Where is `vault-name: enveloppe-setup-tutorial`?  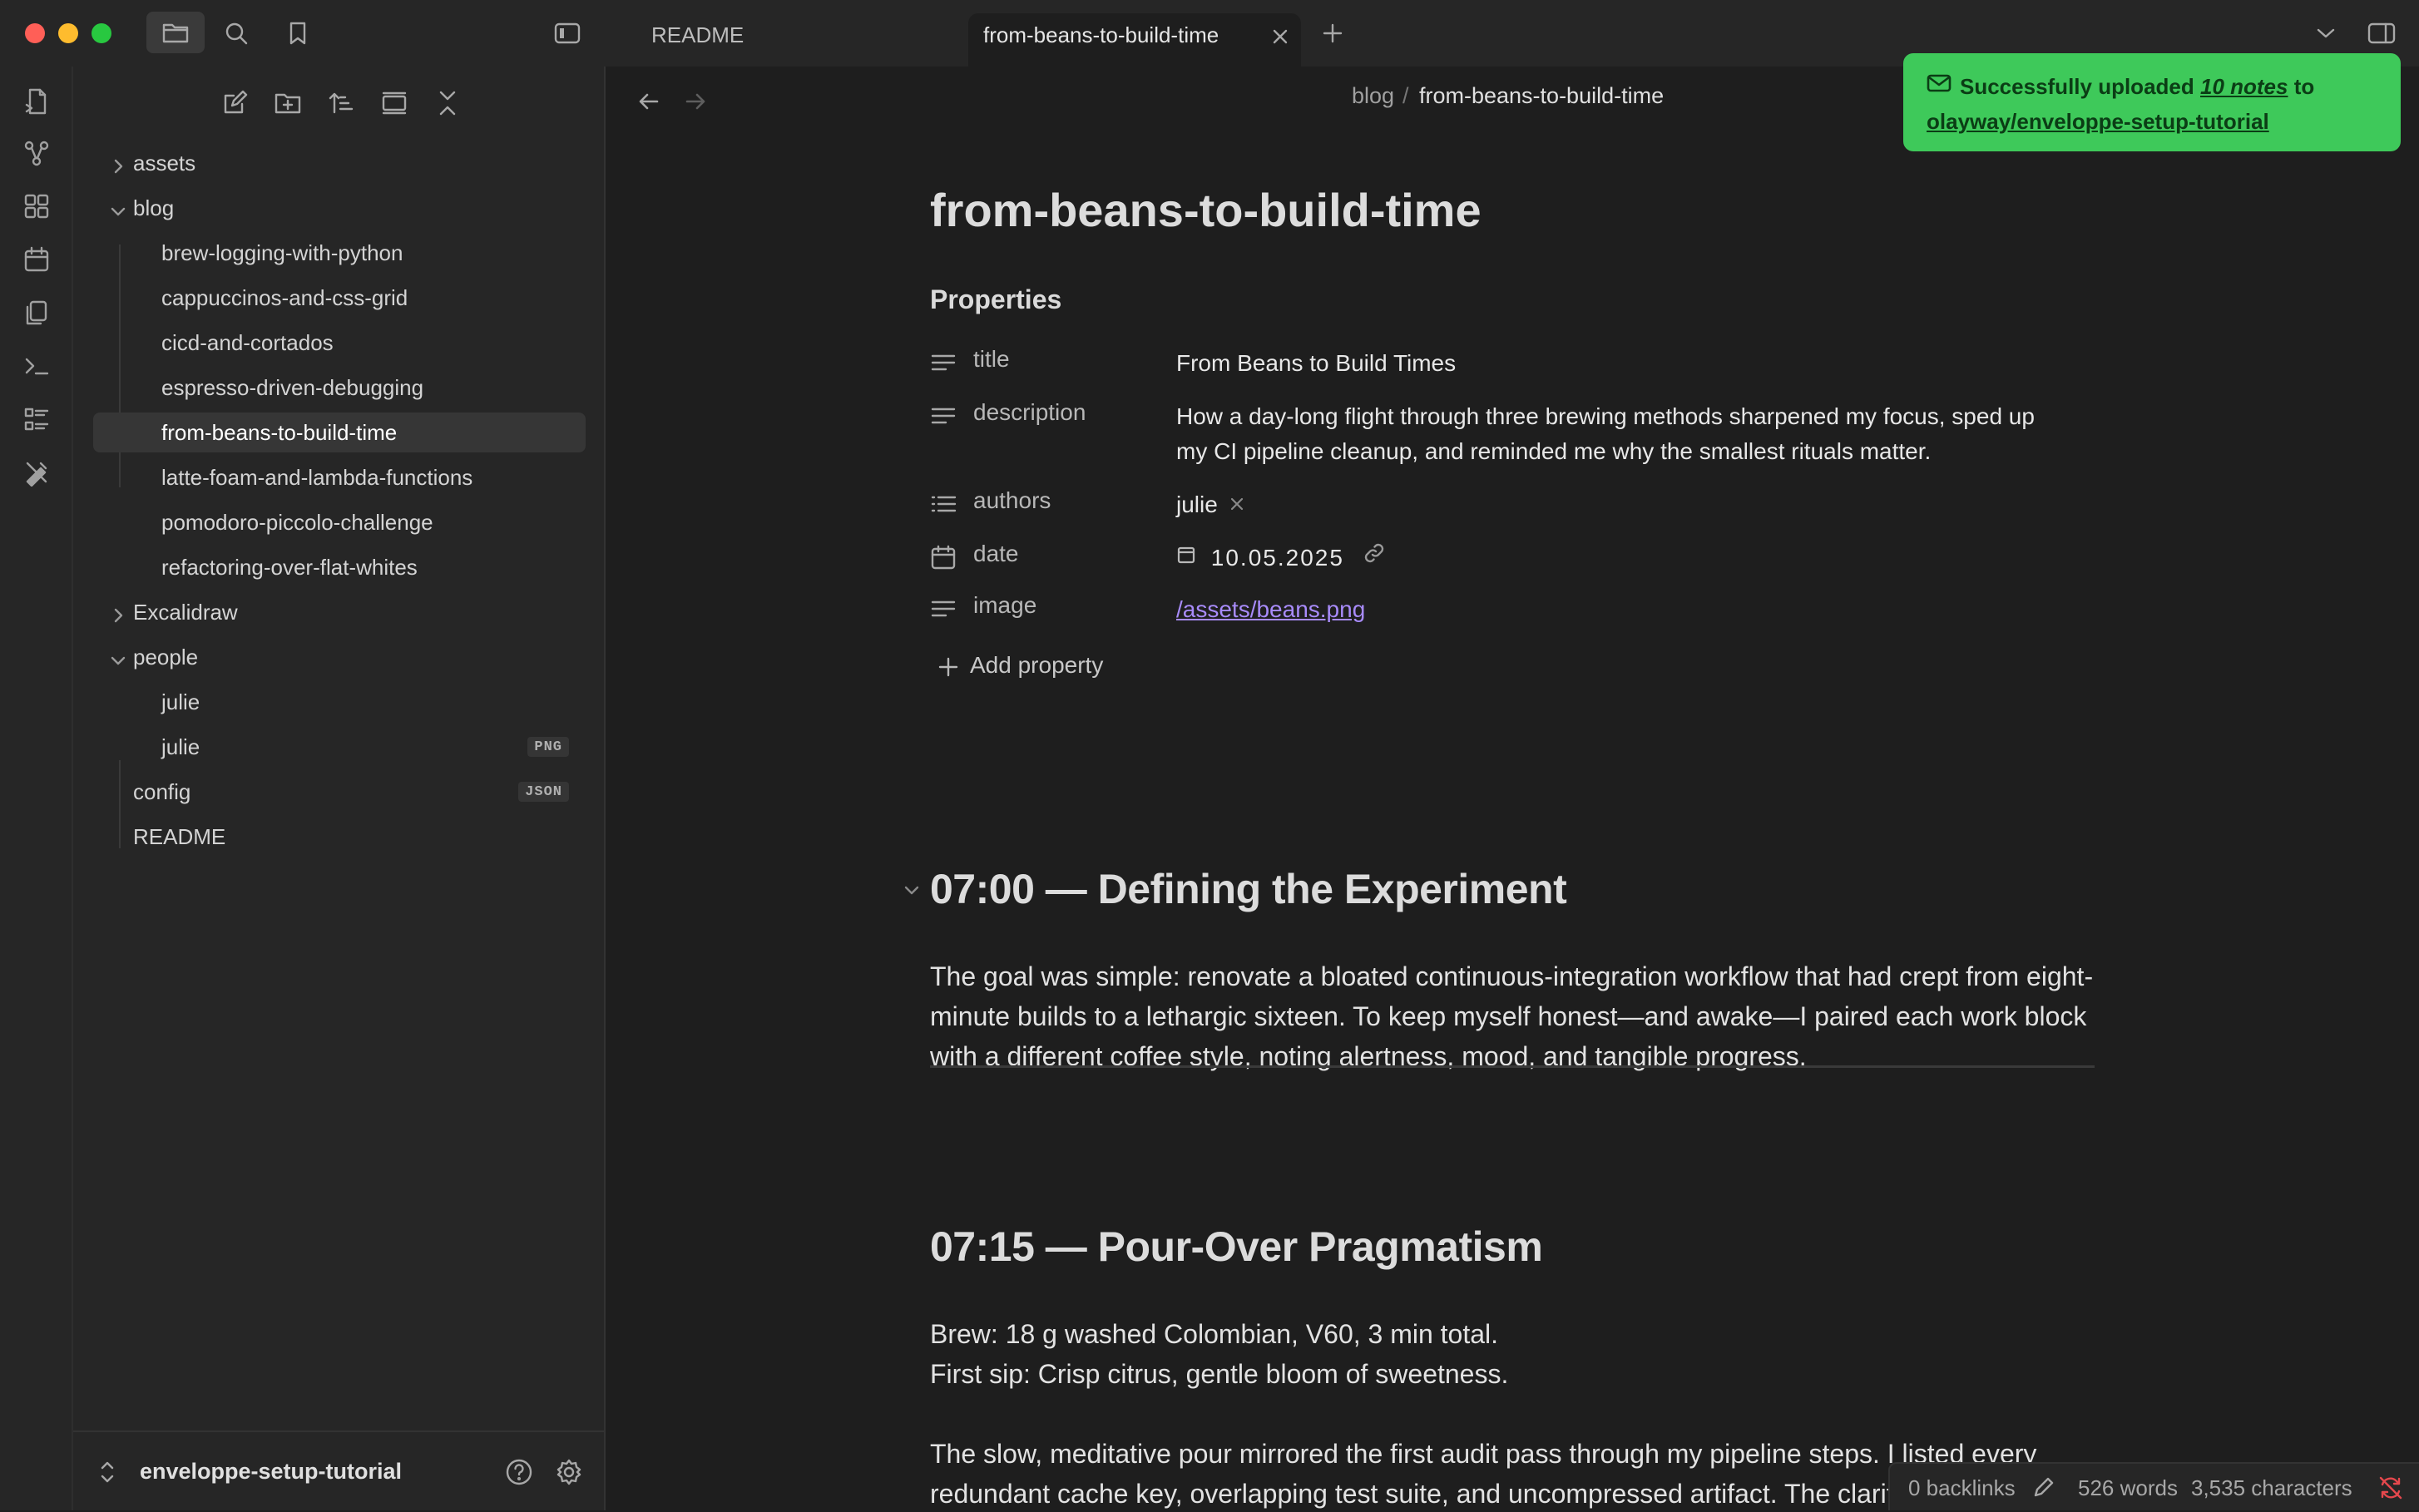 vault-name: enveloppe-setup-tutorial is located at coordinates (271, 1472).